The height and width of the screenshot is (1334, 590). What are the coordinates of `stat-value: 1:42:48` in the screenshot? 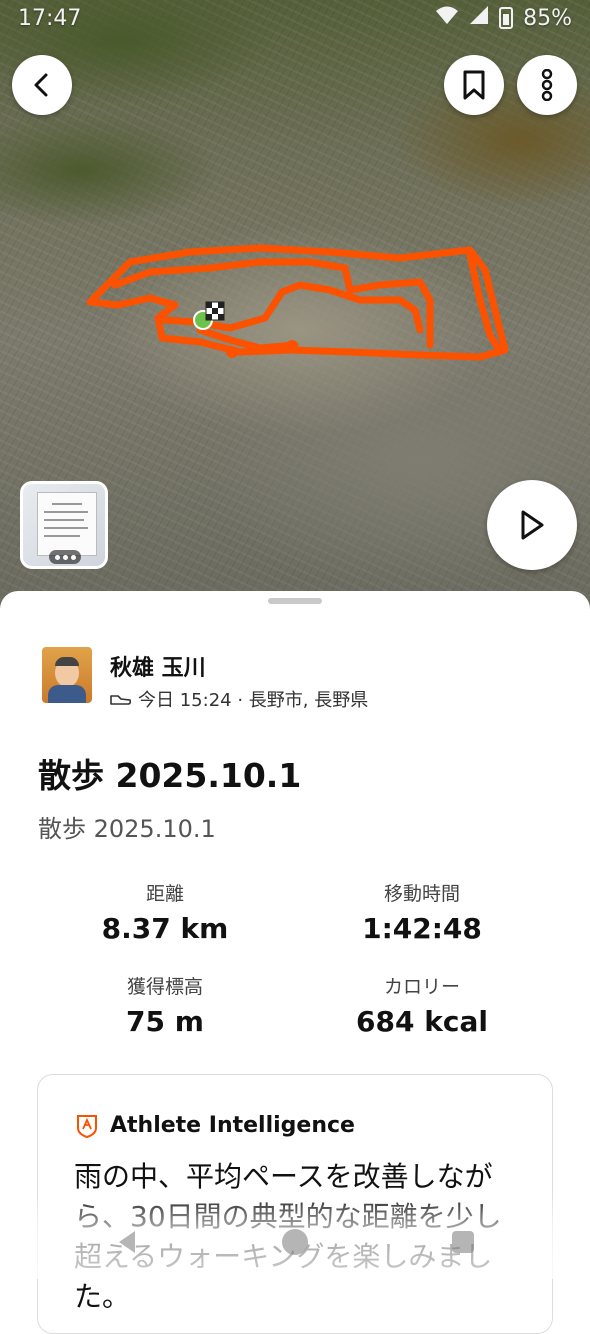 It's located at (422, 928).